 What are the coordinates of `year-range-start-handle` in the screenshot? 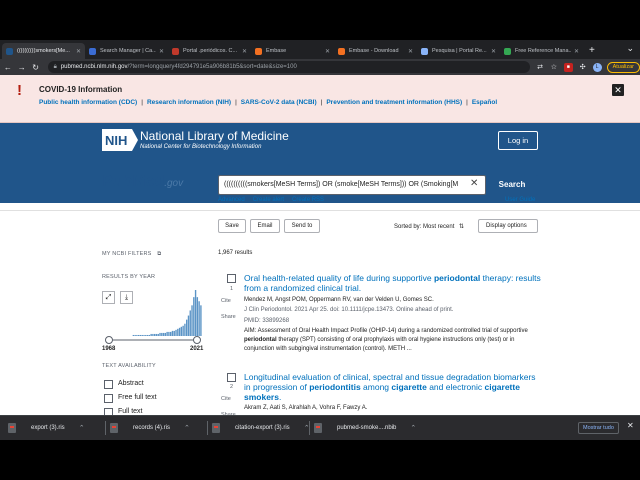 It's located at (109, 340).